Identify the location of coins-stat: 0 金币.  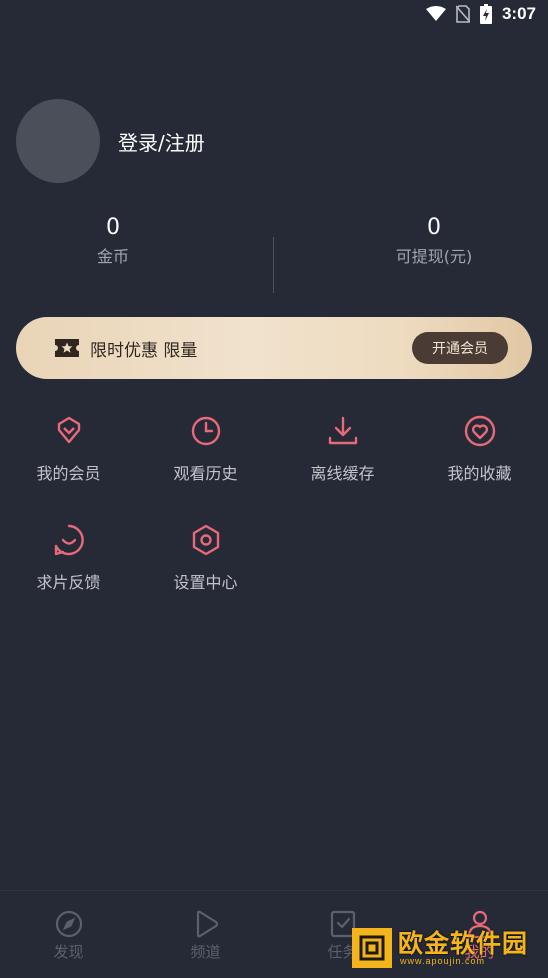
(125, 240).